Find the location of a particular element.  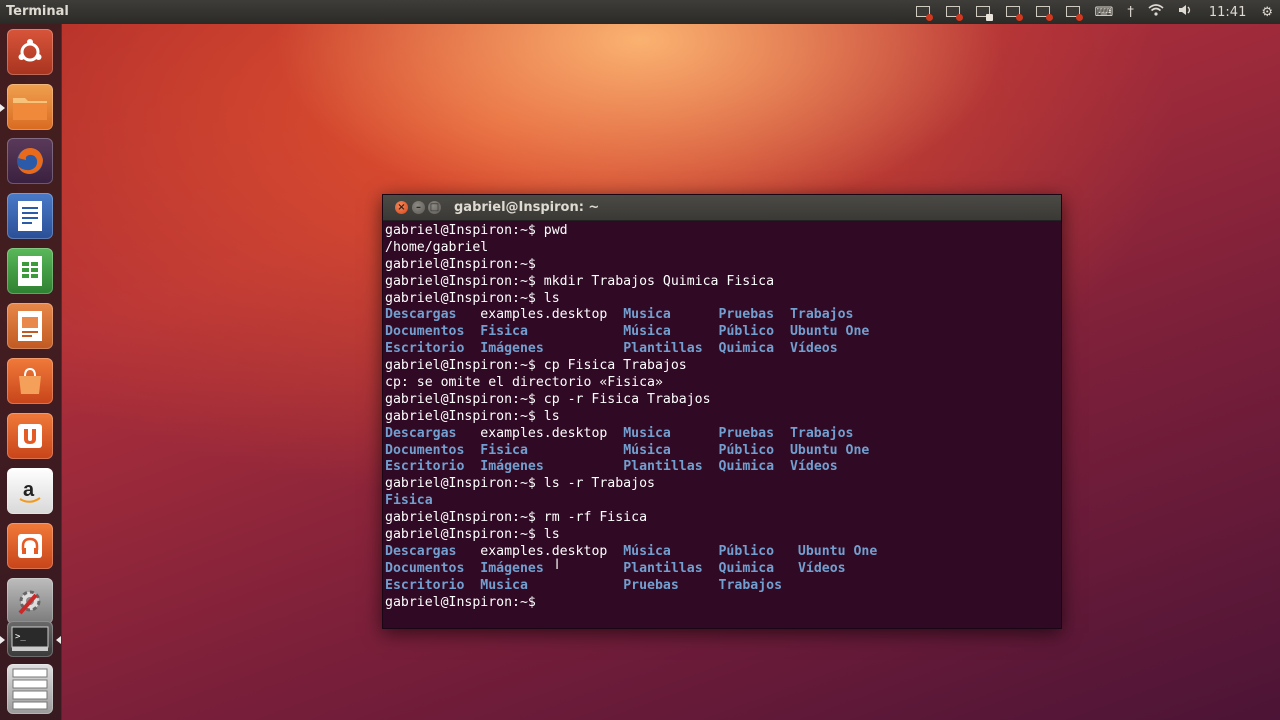

ubuntu-one-music-launcher-button is located at coordinates (30, 546).